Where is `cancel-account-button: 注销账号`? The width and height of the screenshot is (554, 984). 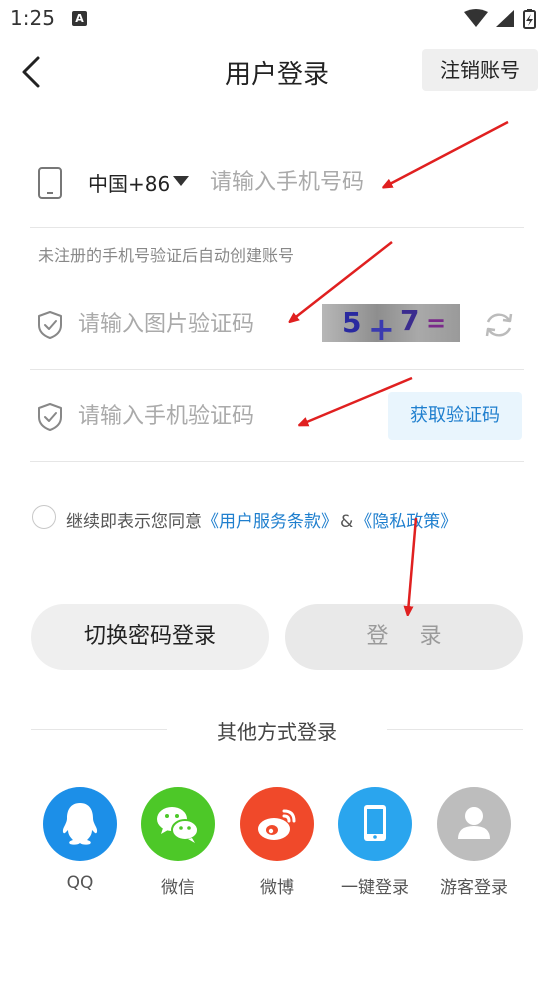 cancel-account-button: 注销账号 is located at coordinates (480, 70).